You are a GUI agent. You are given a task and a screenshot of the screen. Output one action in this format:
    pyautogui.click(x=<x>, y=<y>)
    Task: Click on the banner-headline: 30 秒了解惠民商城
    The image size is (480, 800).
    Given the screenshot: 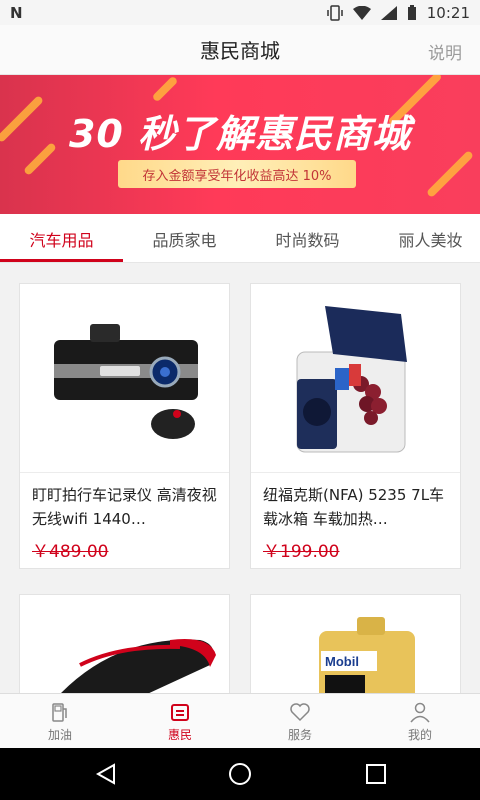 What is the action you would take?
    pyautogui.click(x=240, y=134)
    